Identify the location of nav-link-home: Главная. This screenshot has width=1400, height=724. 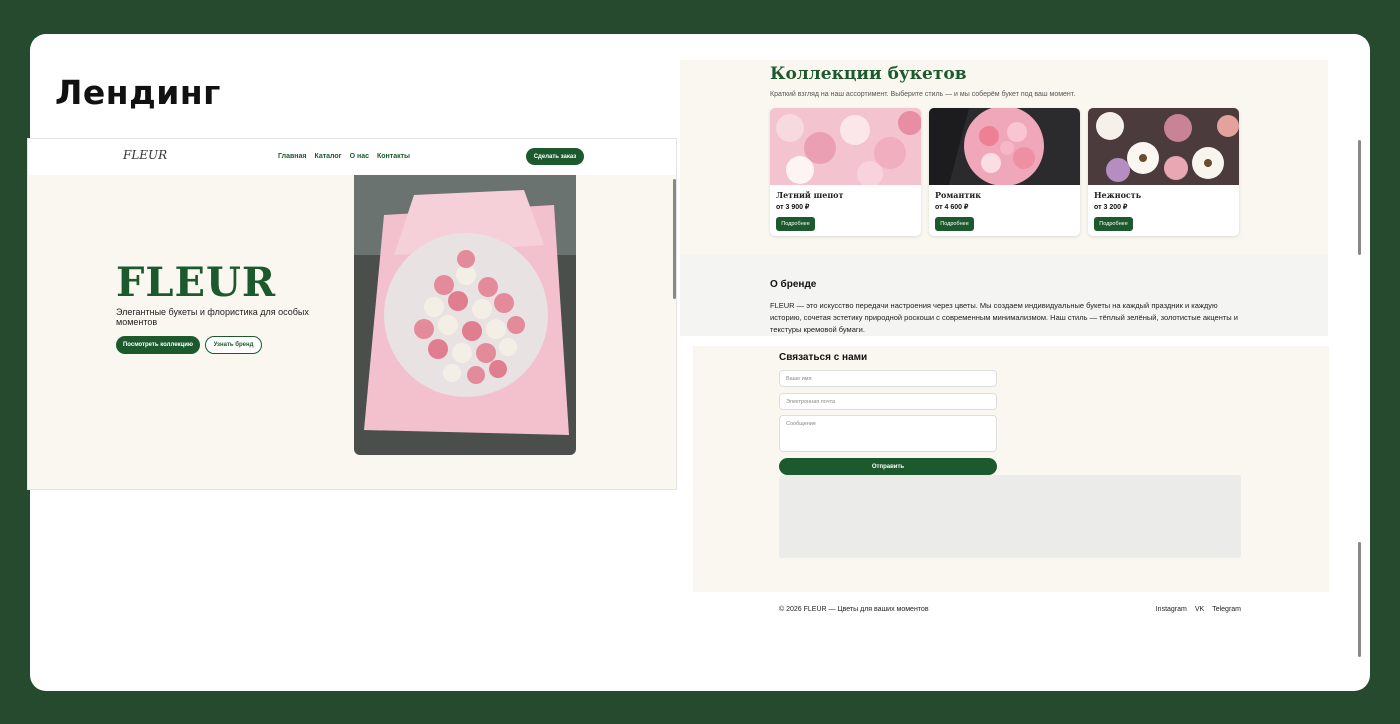
(292, 156).